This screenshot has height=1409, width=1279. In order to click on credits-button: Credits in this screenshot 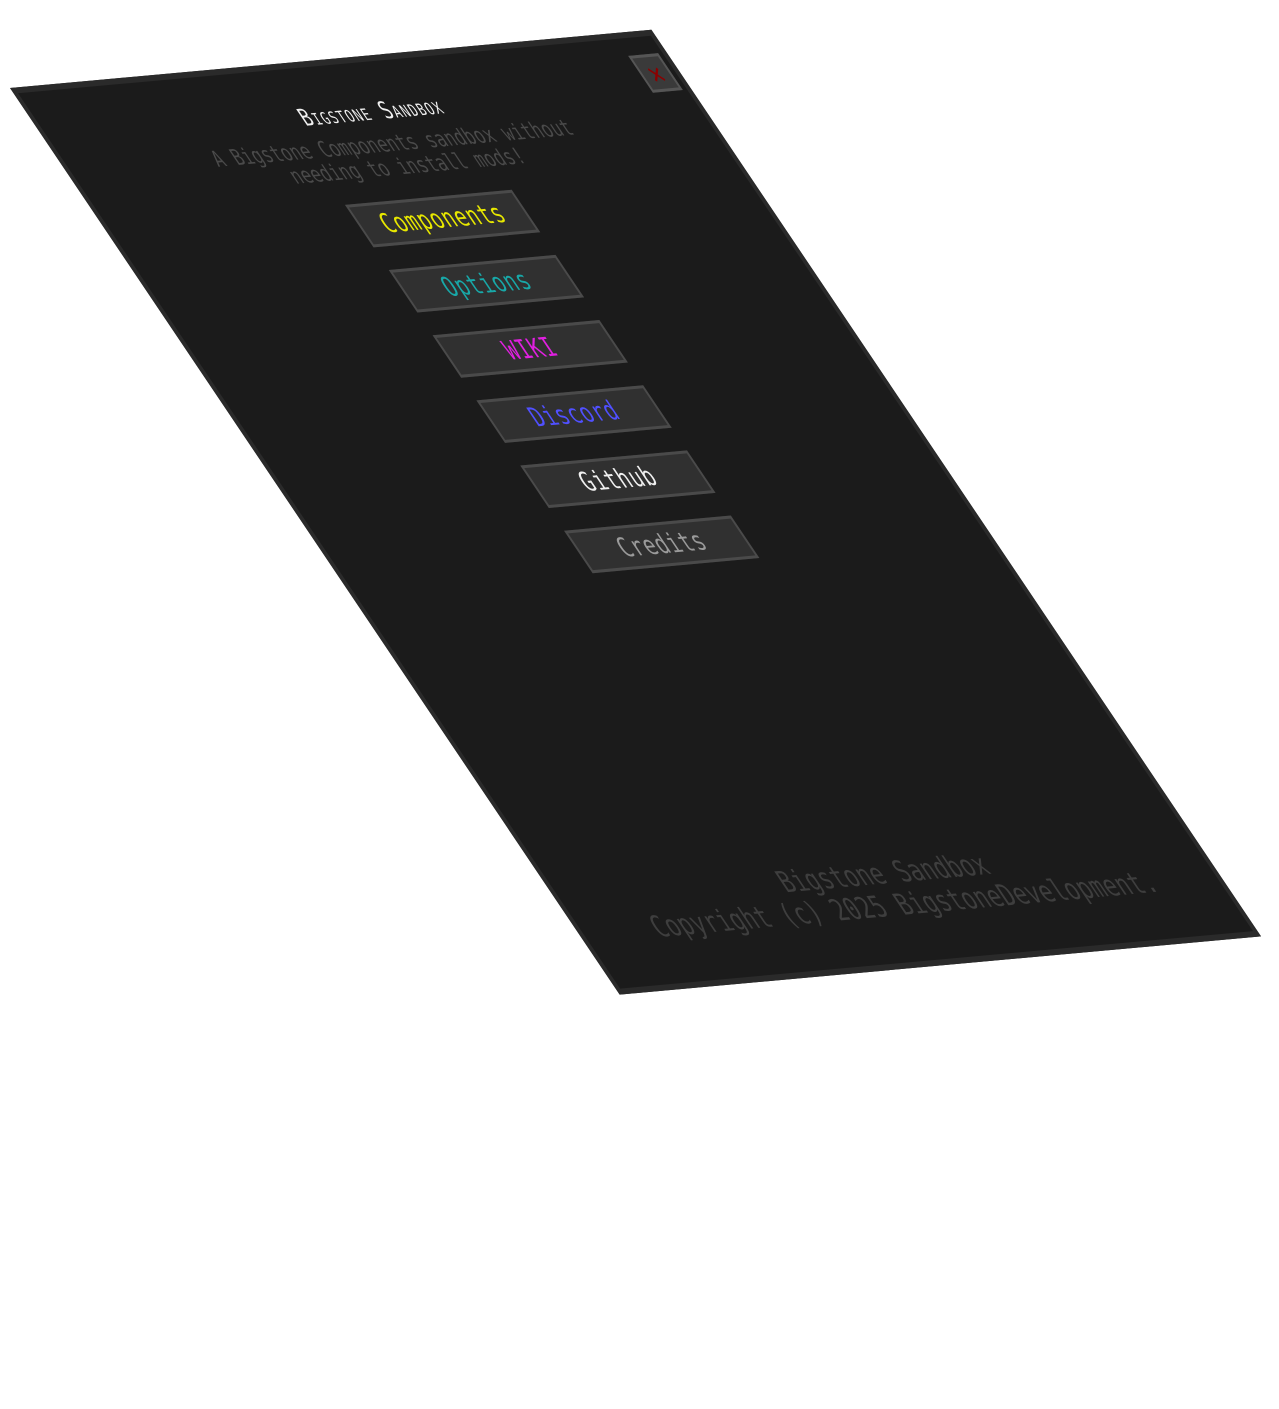, I will do `click(662, 544)`.